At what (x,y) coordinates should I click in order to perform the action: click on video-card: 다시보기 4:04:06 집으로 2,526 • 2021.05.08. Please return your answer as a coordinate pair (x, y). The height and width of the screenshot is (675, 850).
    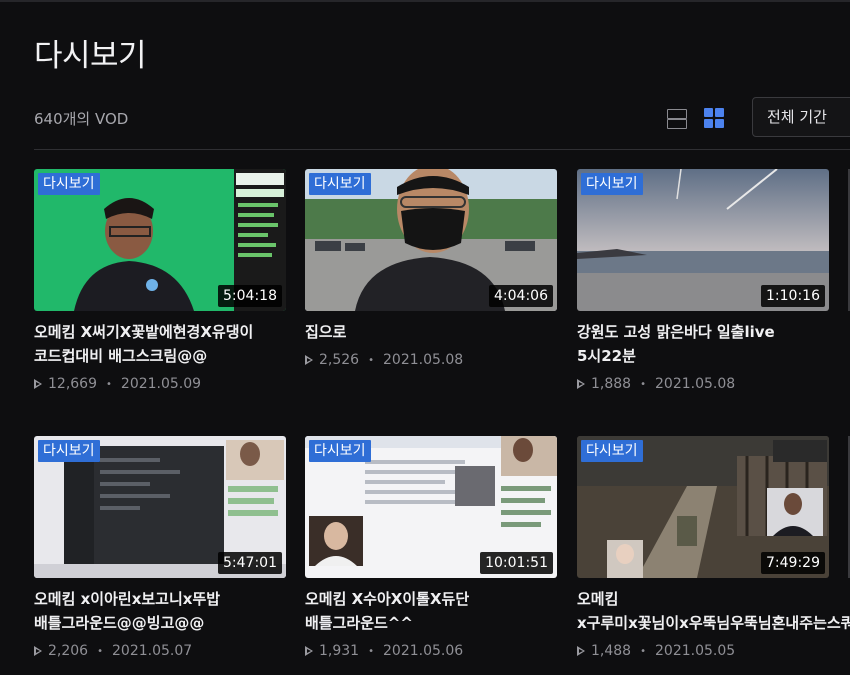
    Looking at the image, I should click on (431, 268).